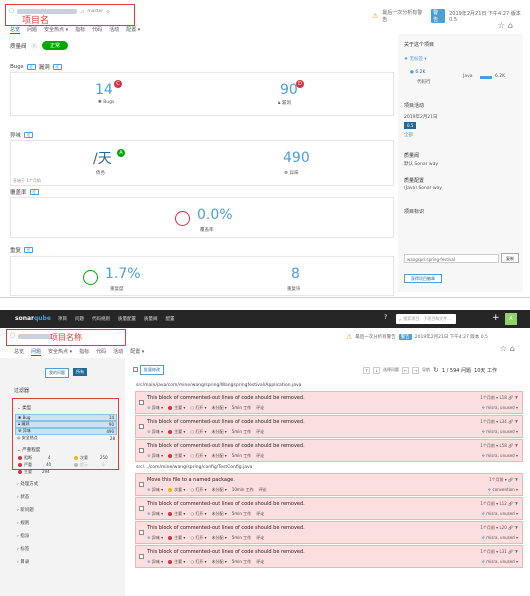 The image size is (530, 596). I want to click on tab-administration: 配置 ▾, so click(133, 30).